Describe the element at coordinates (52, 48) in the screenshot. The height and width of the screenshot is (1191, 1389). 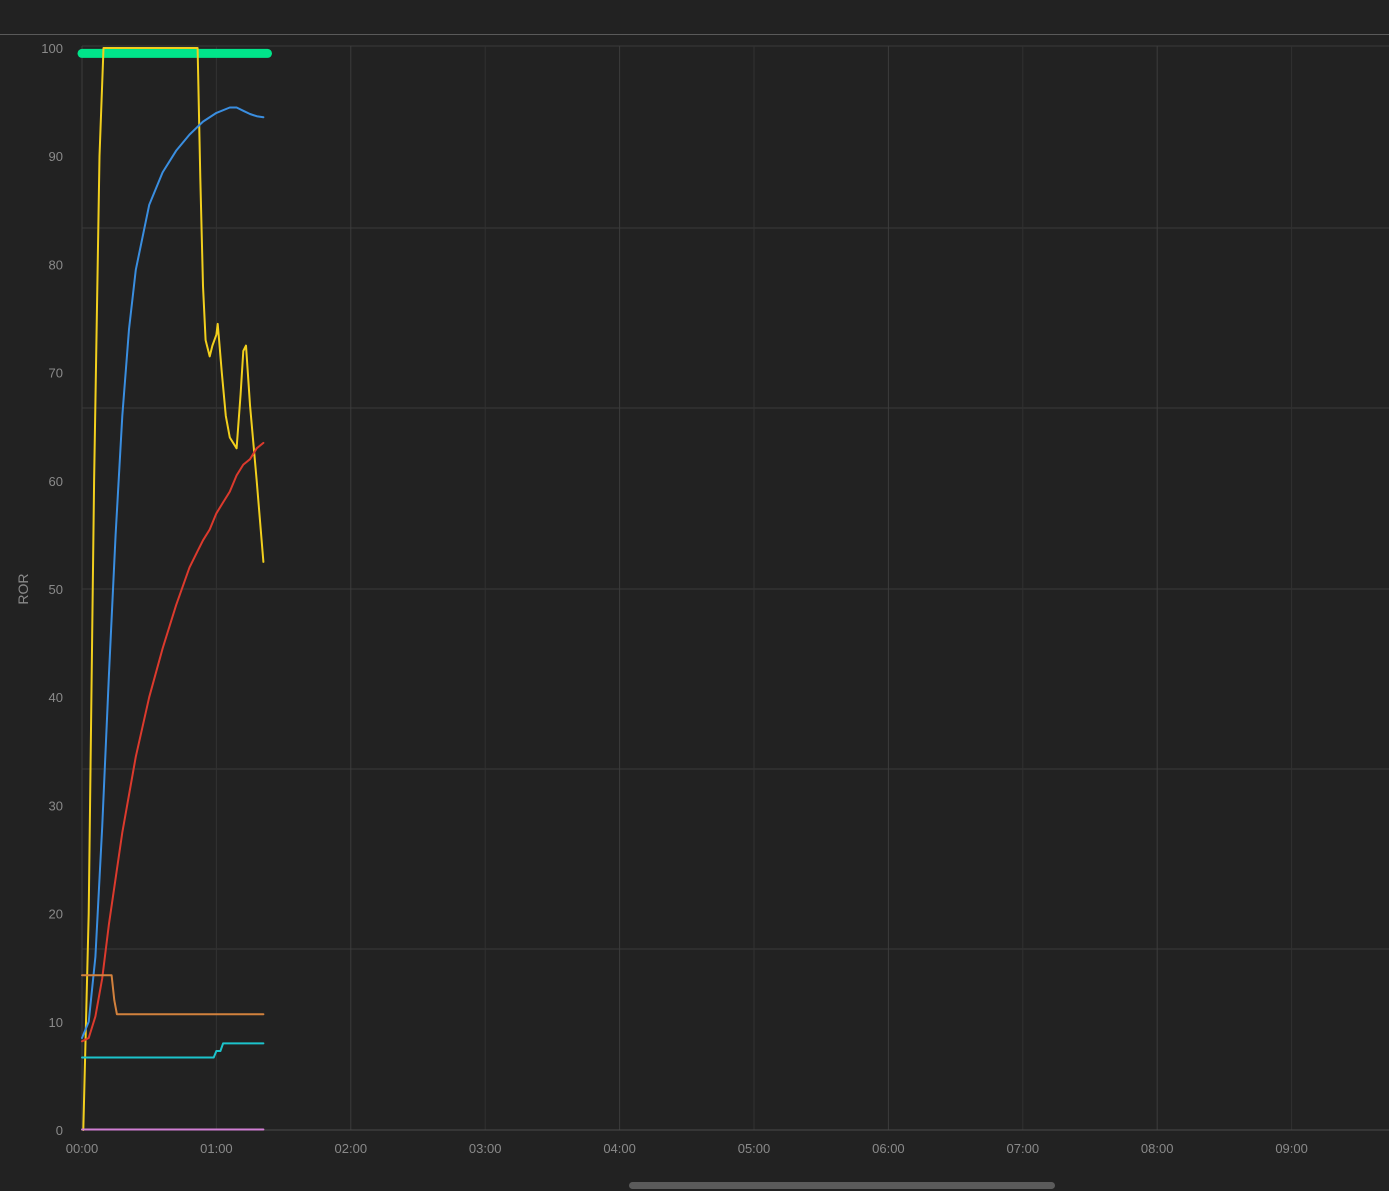
I see `y-tick-label: 100` at that location.